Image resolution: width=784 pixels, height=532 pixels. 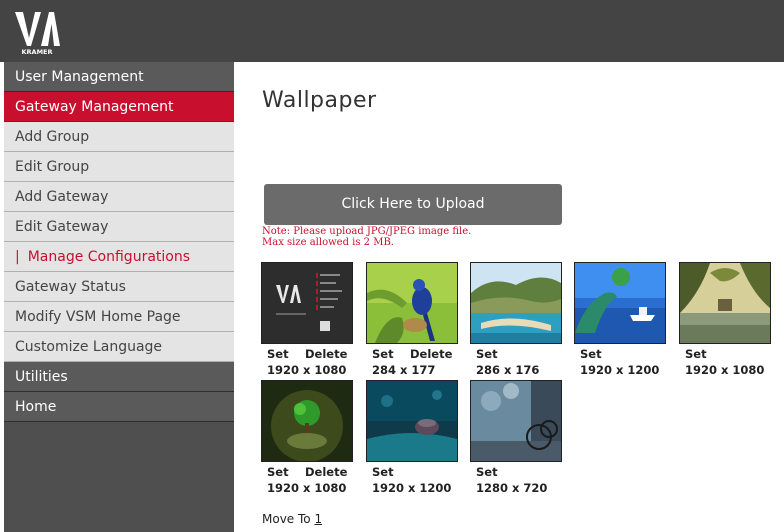 I want to click on green-tree-globe-thumbnail, so click(x=307, y=421).